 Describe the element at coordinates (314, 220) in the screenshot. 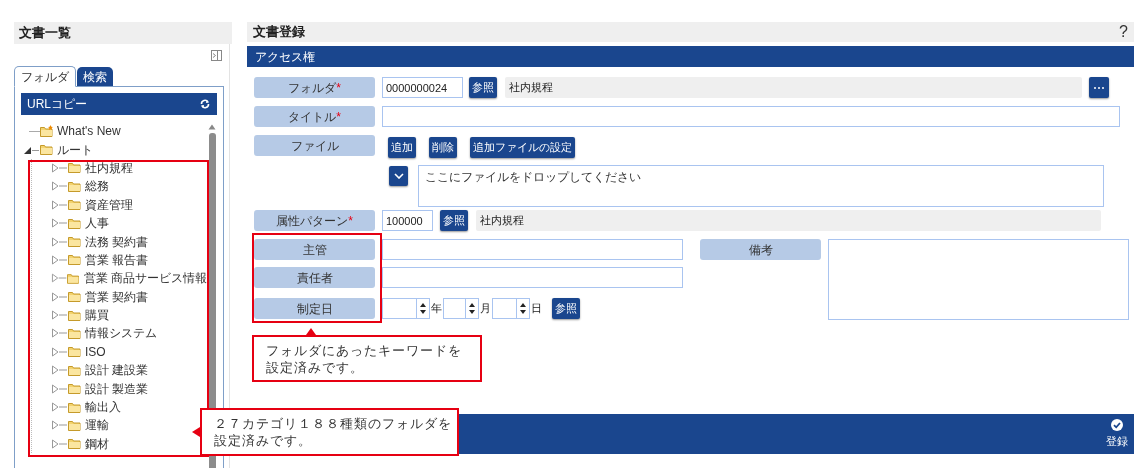

I see `field-label: 属性パターン*` at that location.